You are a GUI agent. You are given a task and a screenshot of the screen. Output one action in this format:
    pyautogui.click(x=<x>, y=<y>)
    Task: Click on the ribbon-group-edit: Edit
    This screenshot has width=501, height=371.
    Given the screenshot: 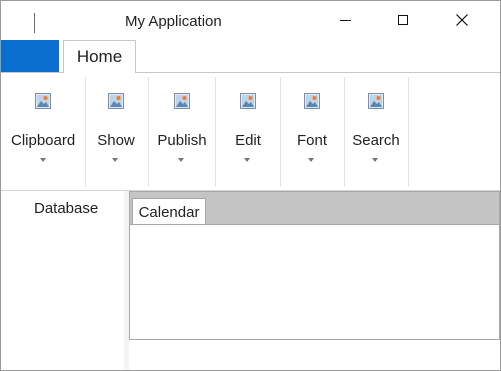 What is the action you would take?
    pyautogui.click(x=248, y=131)
    